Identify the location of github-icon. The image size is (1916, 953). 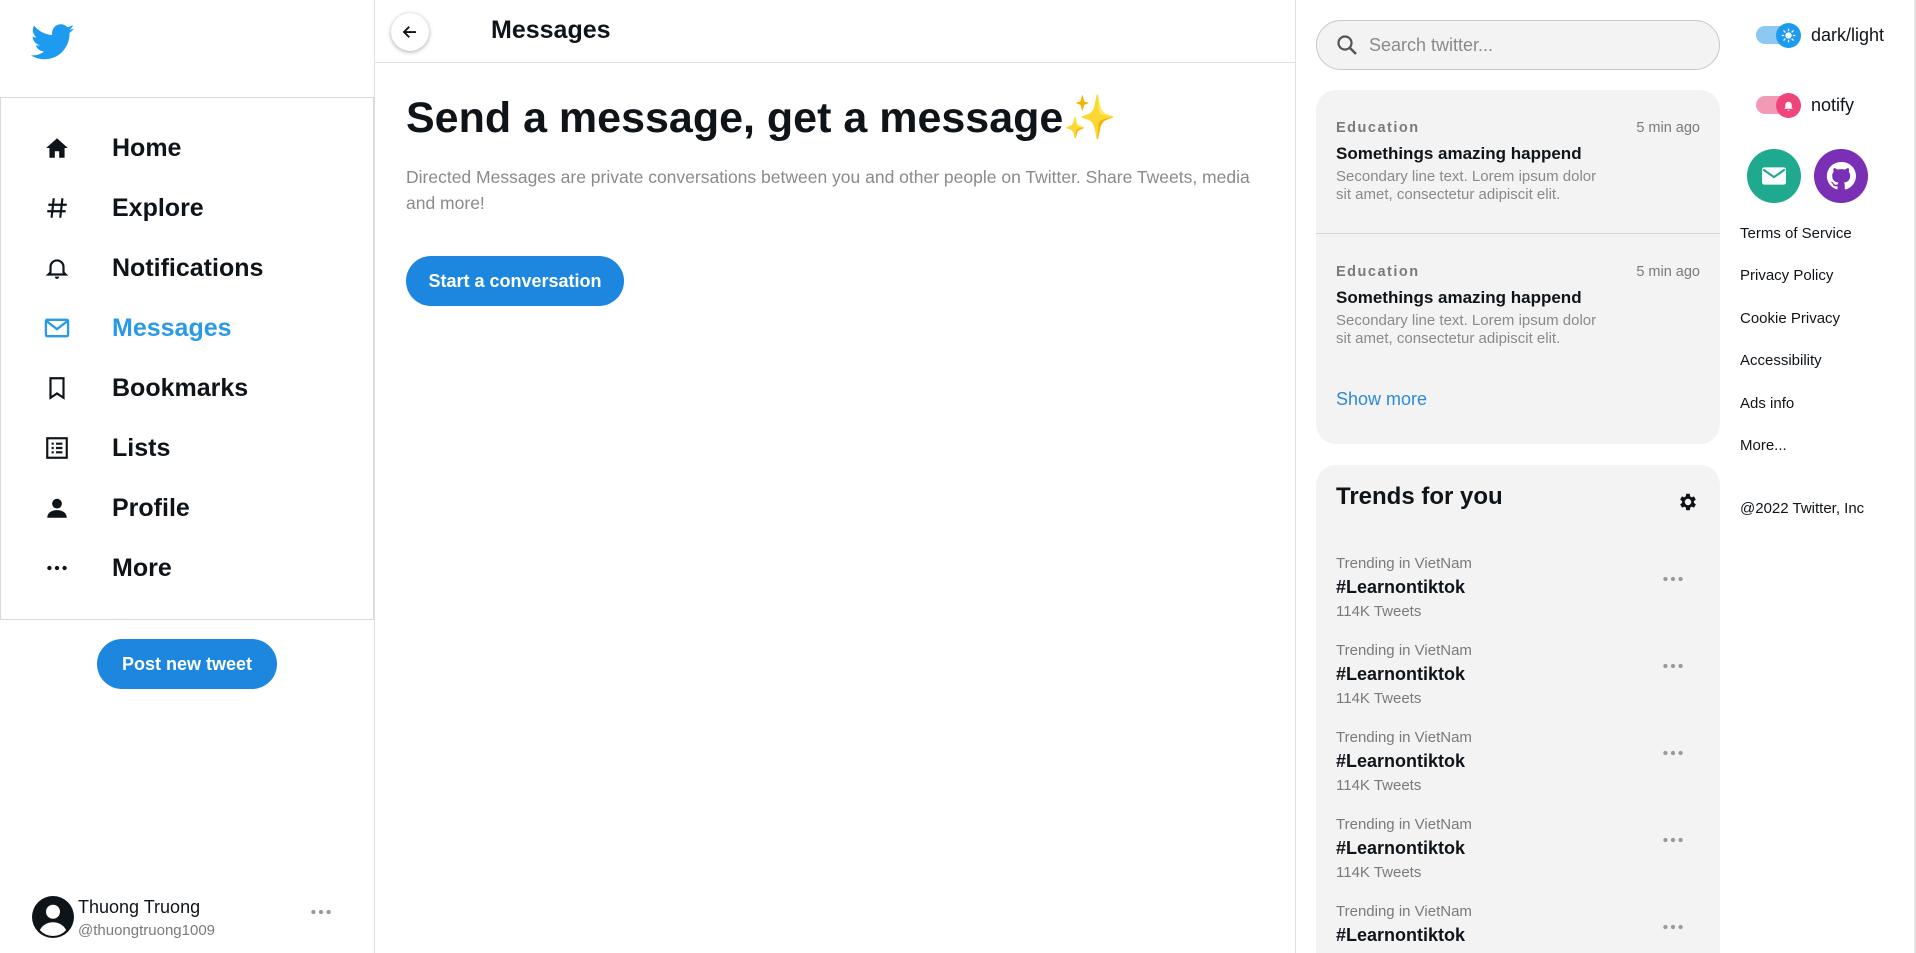
(1841, 176).